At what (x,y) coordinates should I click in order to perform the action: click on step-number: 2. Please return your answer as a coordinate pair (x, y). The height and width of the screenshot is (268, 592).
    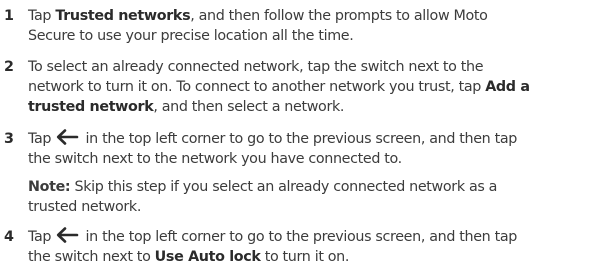
    Looking at the image, I should click on (9, 67).